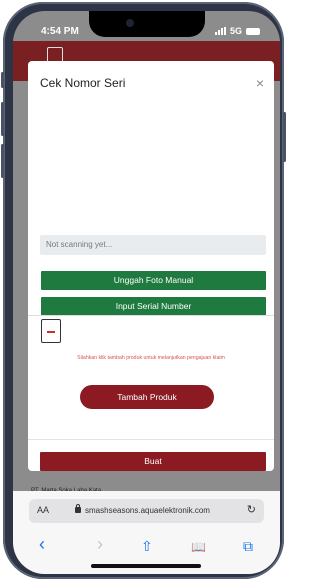 This screenshot has height=582, width=320. Describe the element at coordinates (130, 23) in the screenshot. I see `camera-icon` at that location.